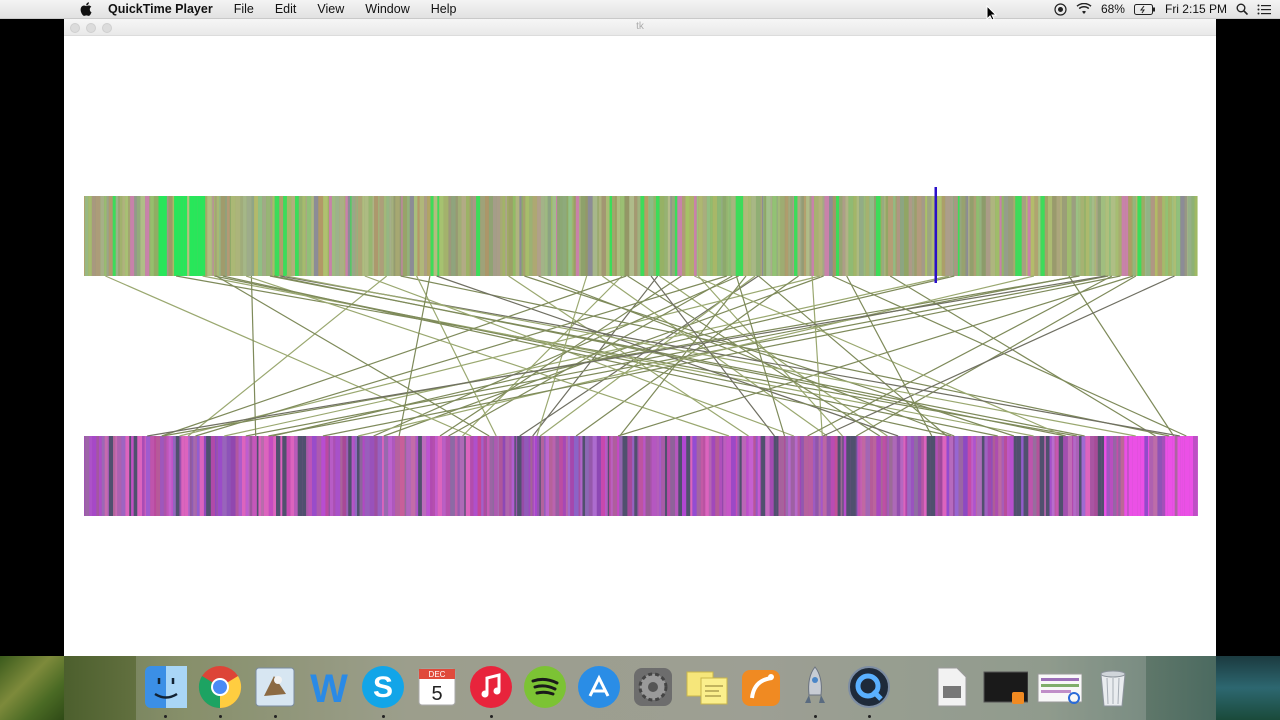 This screenshot has width=1280, height=720. Describe the element at coordinates (1144, 9) in the screenshot. I see `battery-icon` at that location.